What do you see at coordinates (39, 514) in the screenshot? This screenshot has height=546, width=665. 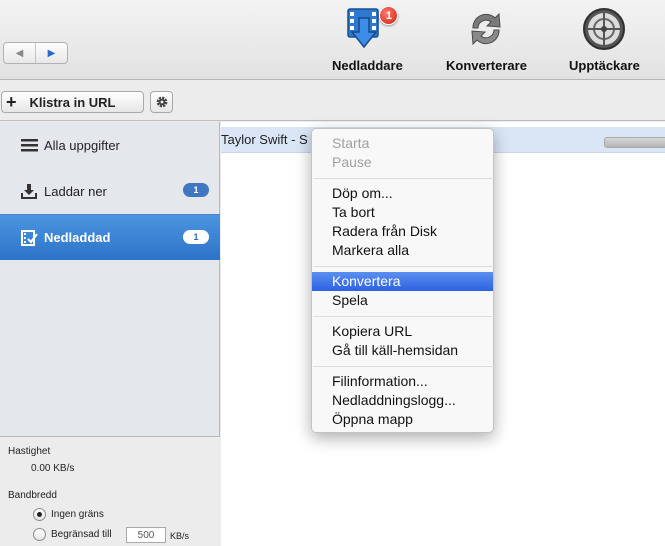 I see `no-limit-radio` at bounding box center [39, 514].